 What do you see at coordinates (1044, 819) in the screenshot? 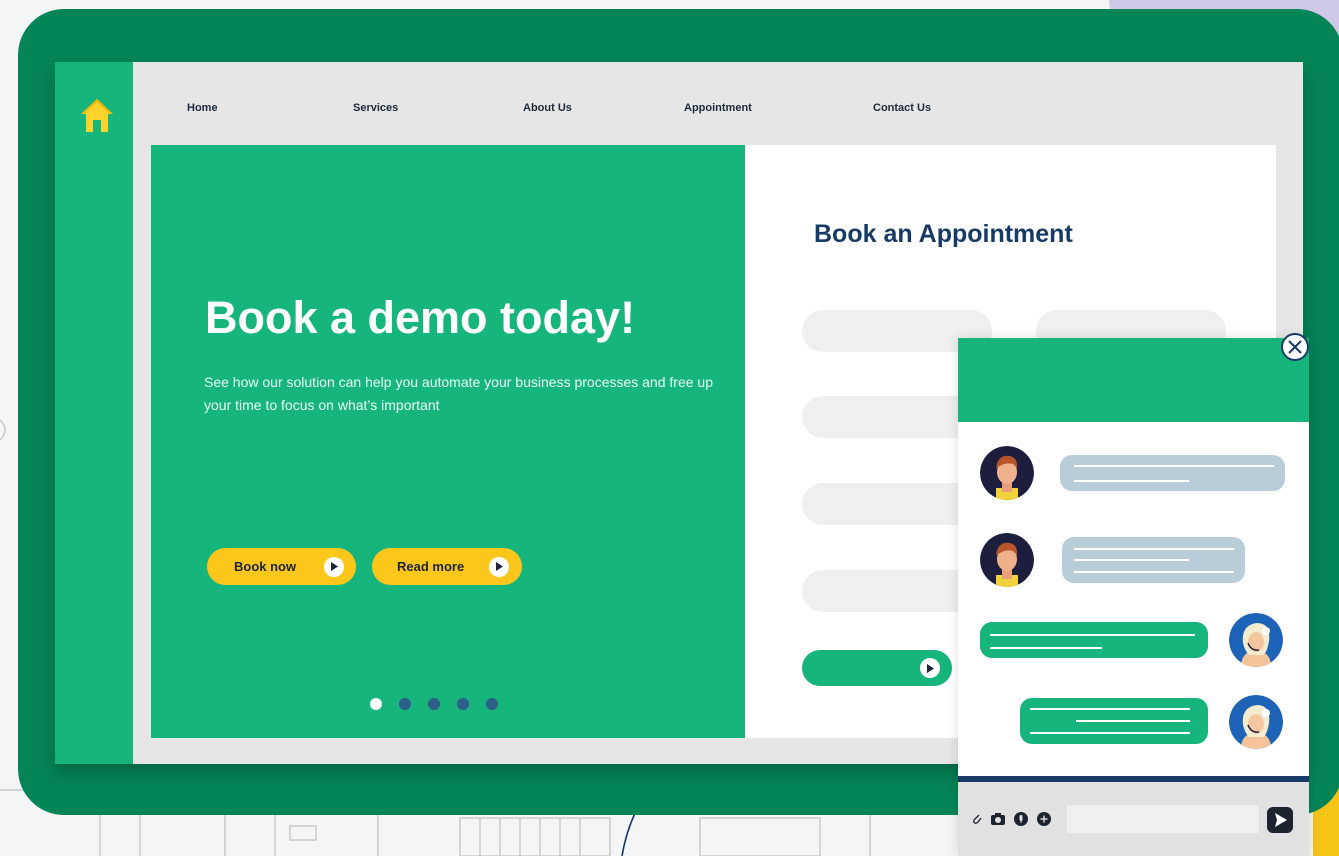
I see `plus-circle-icon` at bounding box center [1044, 819].